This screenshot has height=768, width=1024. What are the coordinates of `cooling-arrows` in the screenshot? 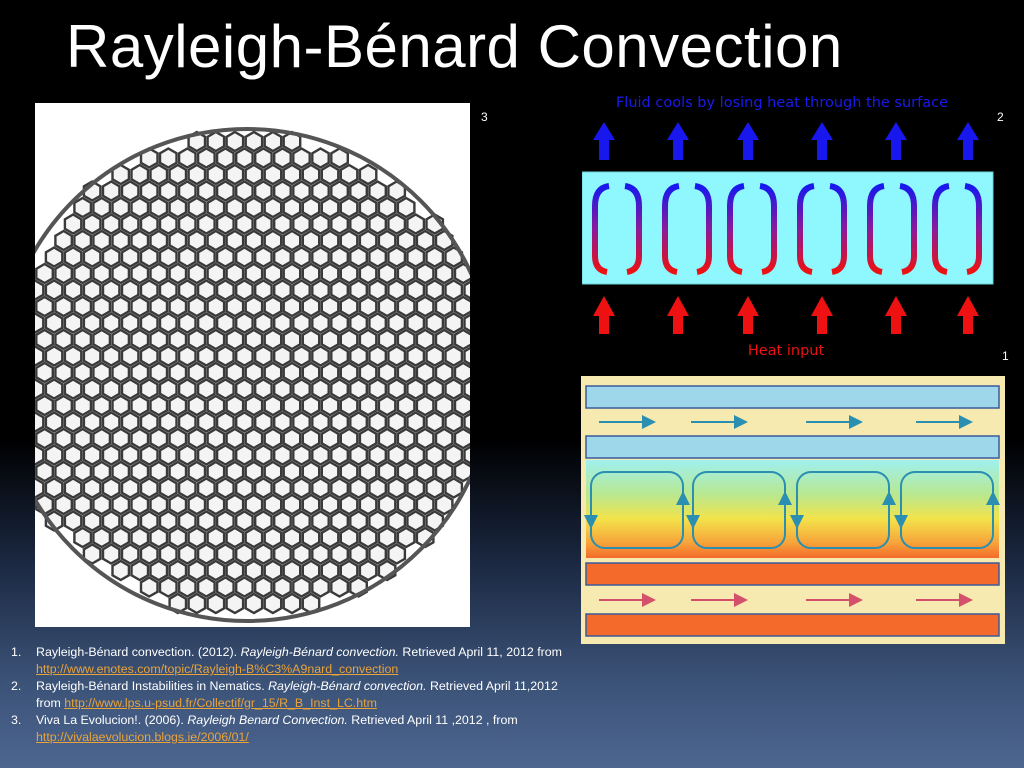 It's located at (786, 141).